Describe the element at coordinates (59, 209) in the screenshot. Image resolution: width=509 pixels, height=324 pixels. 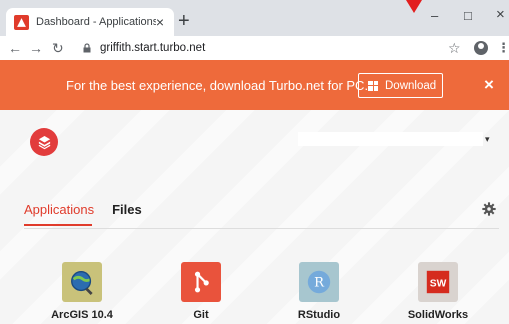
I see `tab-applications: Applications` at that location.